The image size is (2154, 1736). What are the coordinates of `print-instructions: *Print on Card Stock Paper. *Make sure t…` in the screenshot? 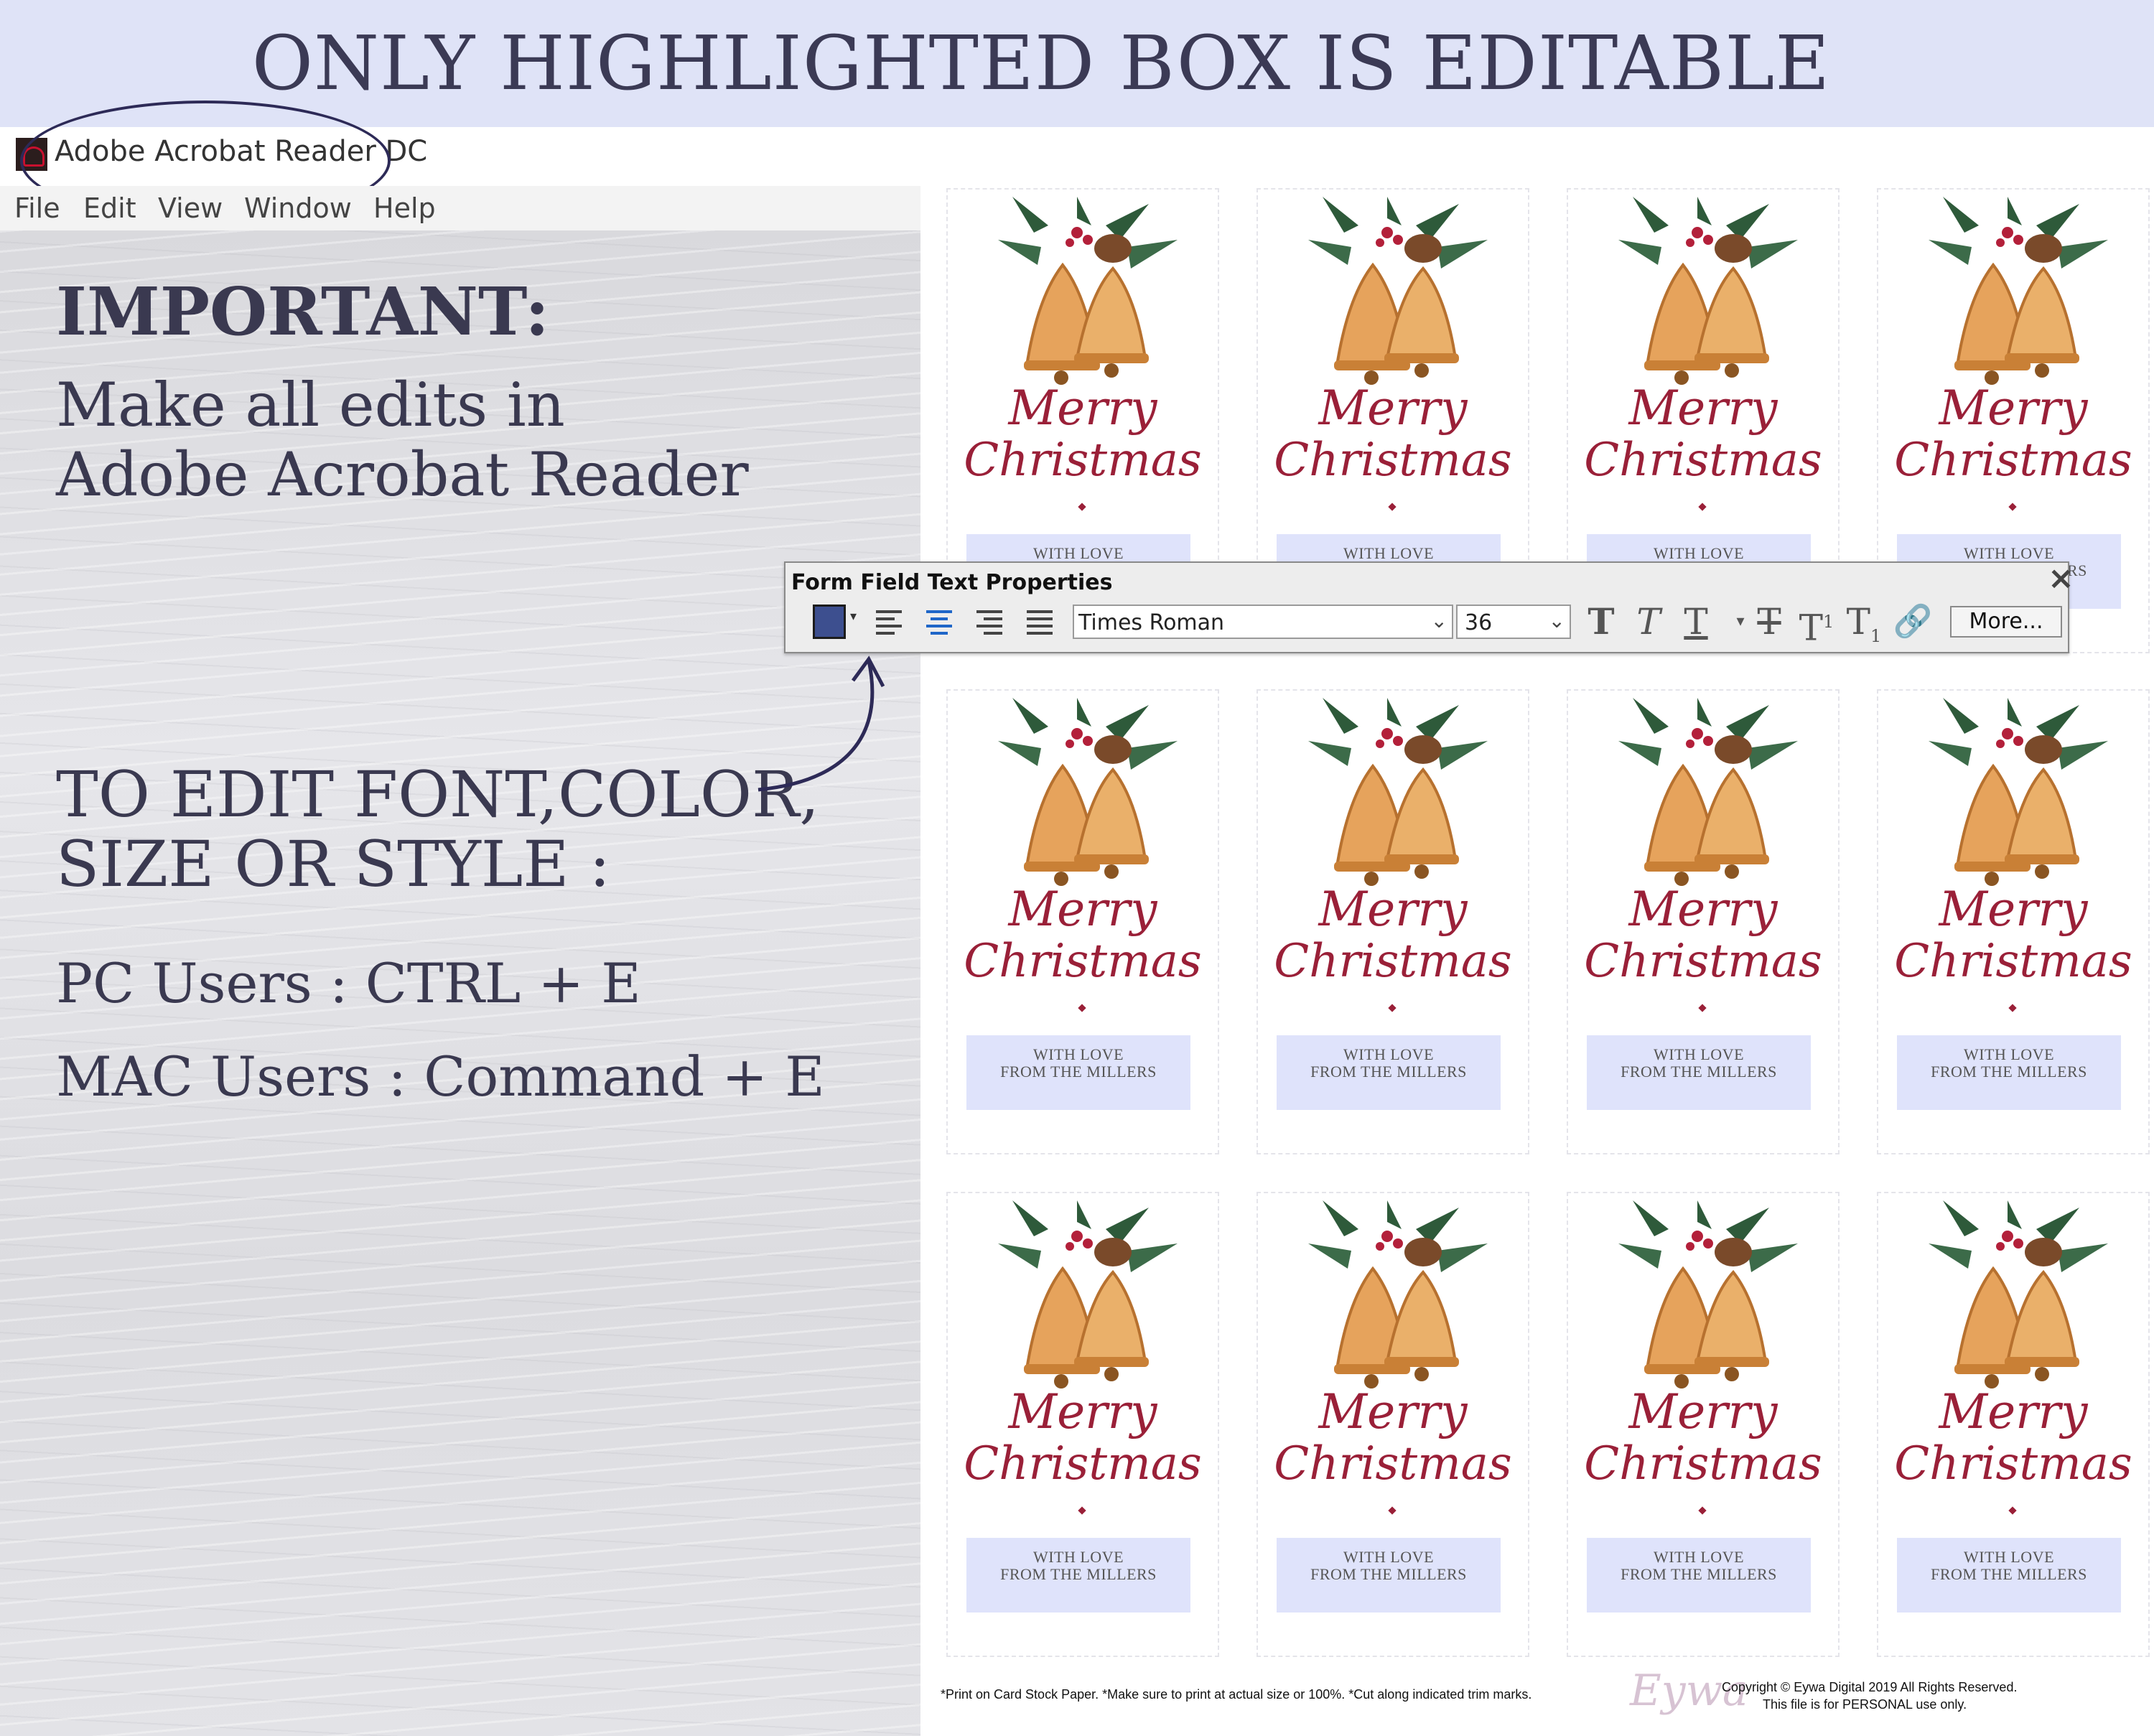 It's located at (1236, 1694).